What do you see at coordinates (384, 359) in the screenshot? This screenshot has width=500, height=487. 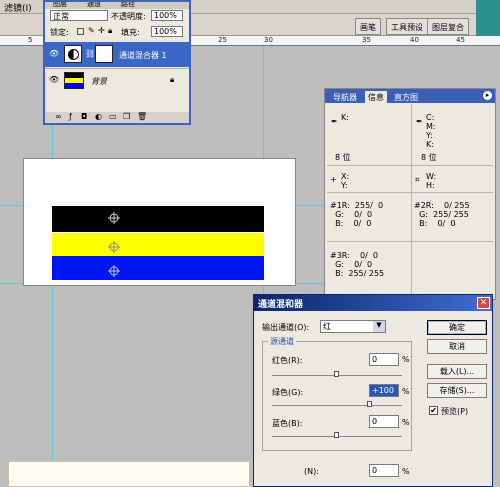 I see `red-input: 0` at bounding box center [384, 359].